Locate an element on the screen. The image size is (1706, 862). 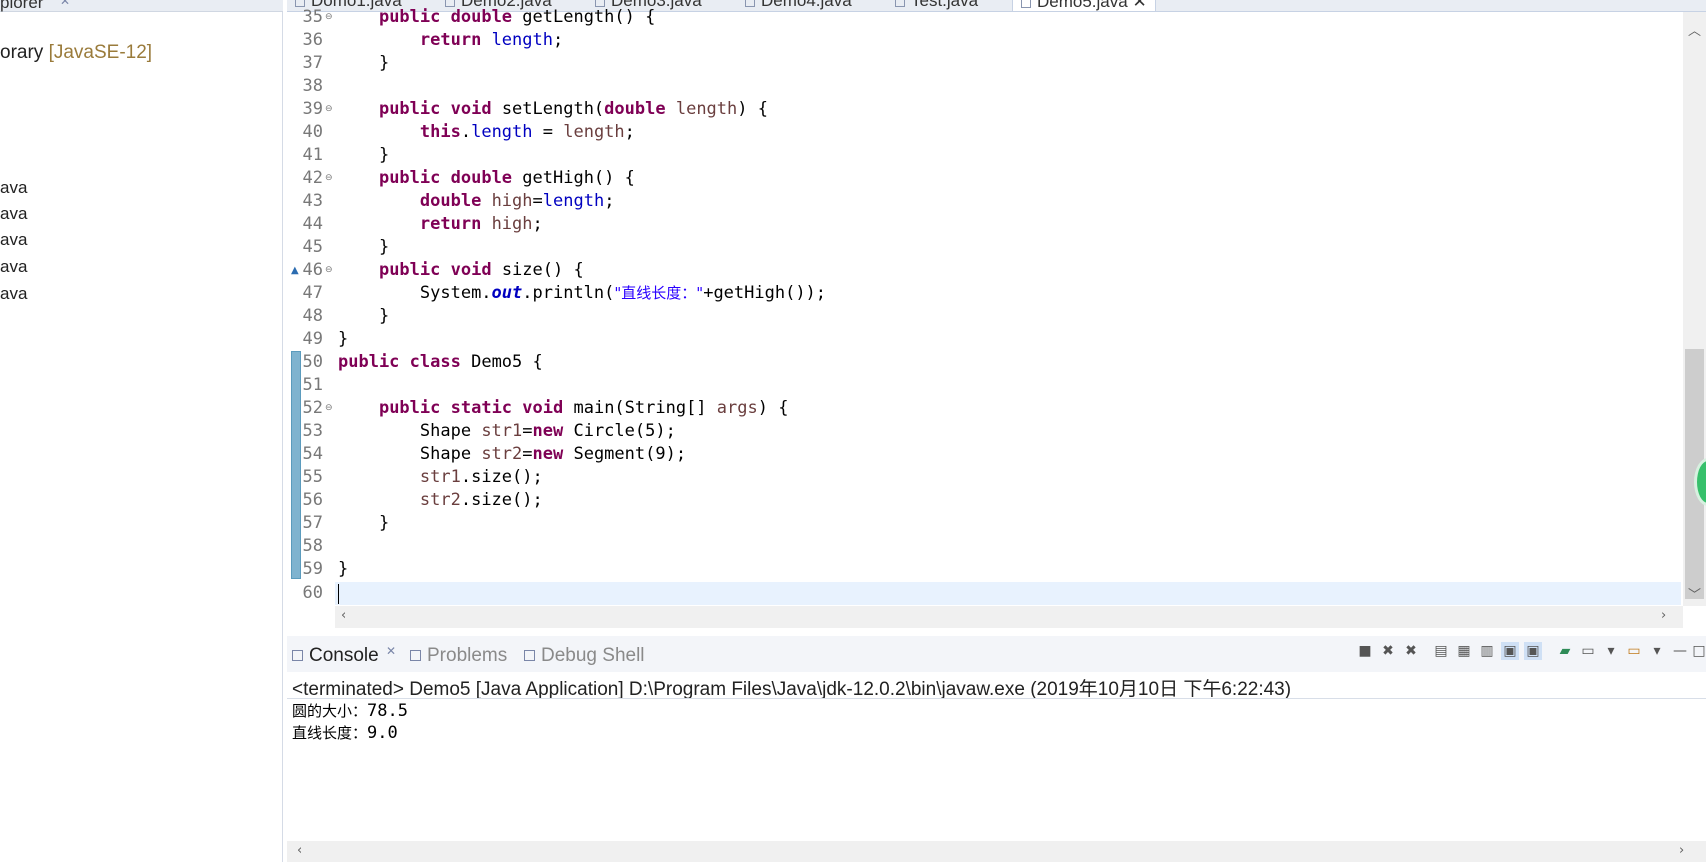
current-line-highlight is located at coordinates (1008, 593).